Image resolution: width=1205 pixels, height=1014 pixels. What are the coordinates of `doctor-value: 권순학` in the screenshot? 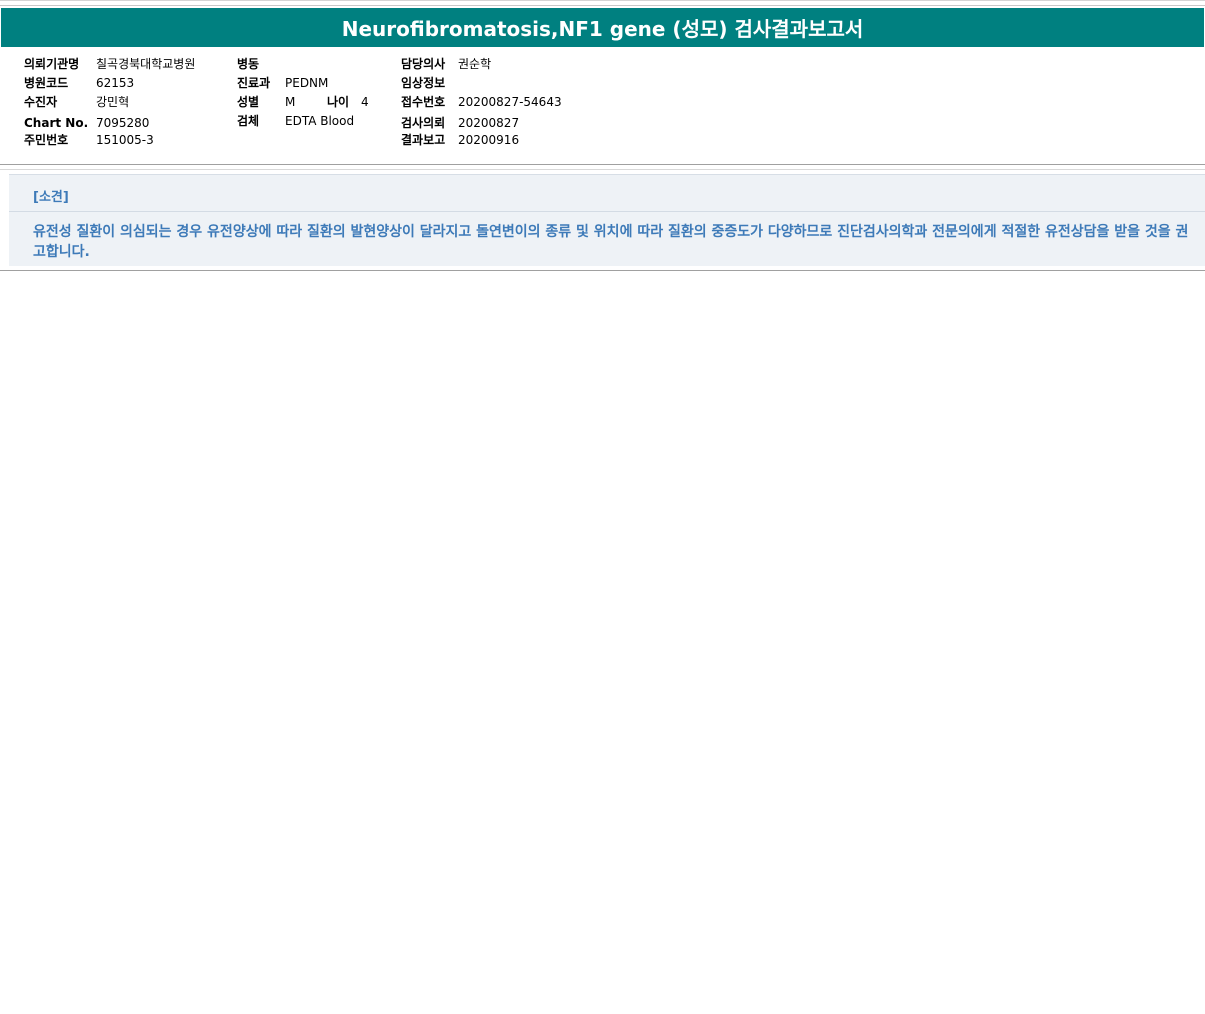 It's located at (475, 64).